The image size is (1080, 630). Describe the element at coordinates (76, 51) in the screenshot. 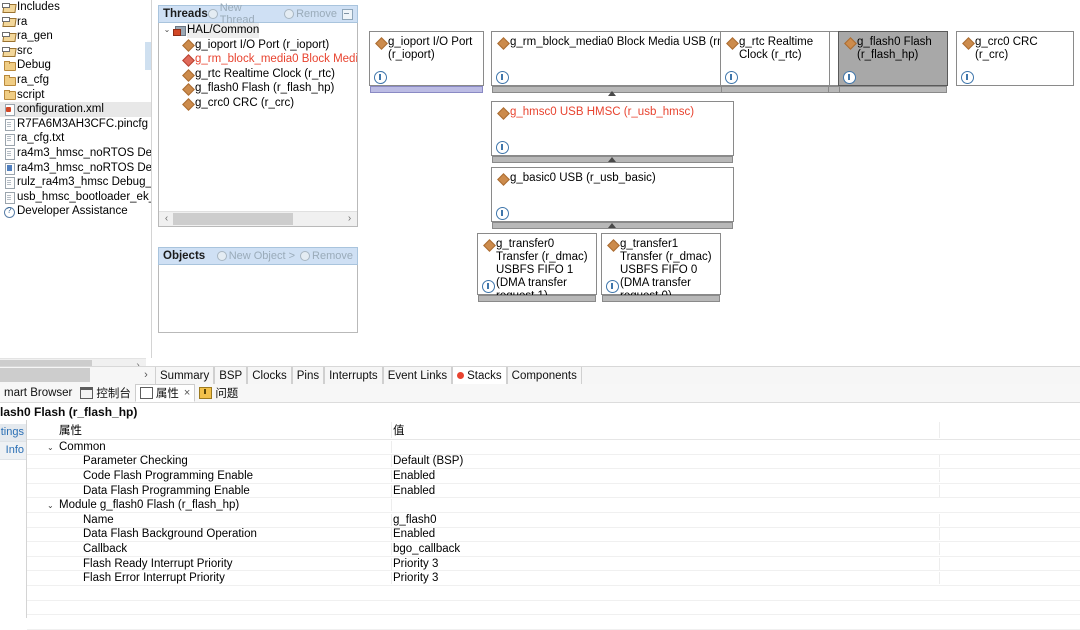

I see `project-tree-item: src` at that location.